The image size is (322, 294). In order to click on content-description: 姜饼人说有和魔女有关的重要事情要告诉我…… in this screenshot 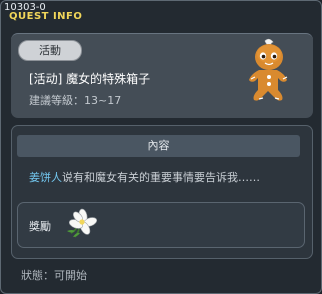, I will do `click(144, 177)`.